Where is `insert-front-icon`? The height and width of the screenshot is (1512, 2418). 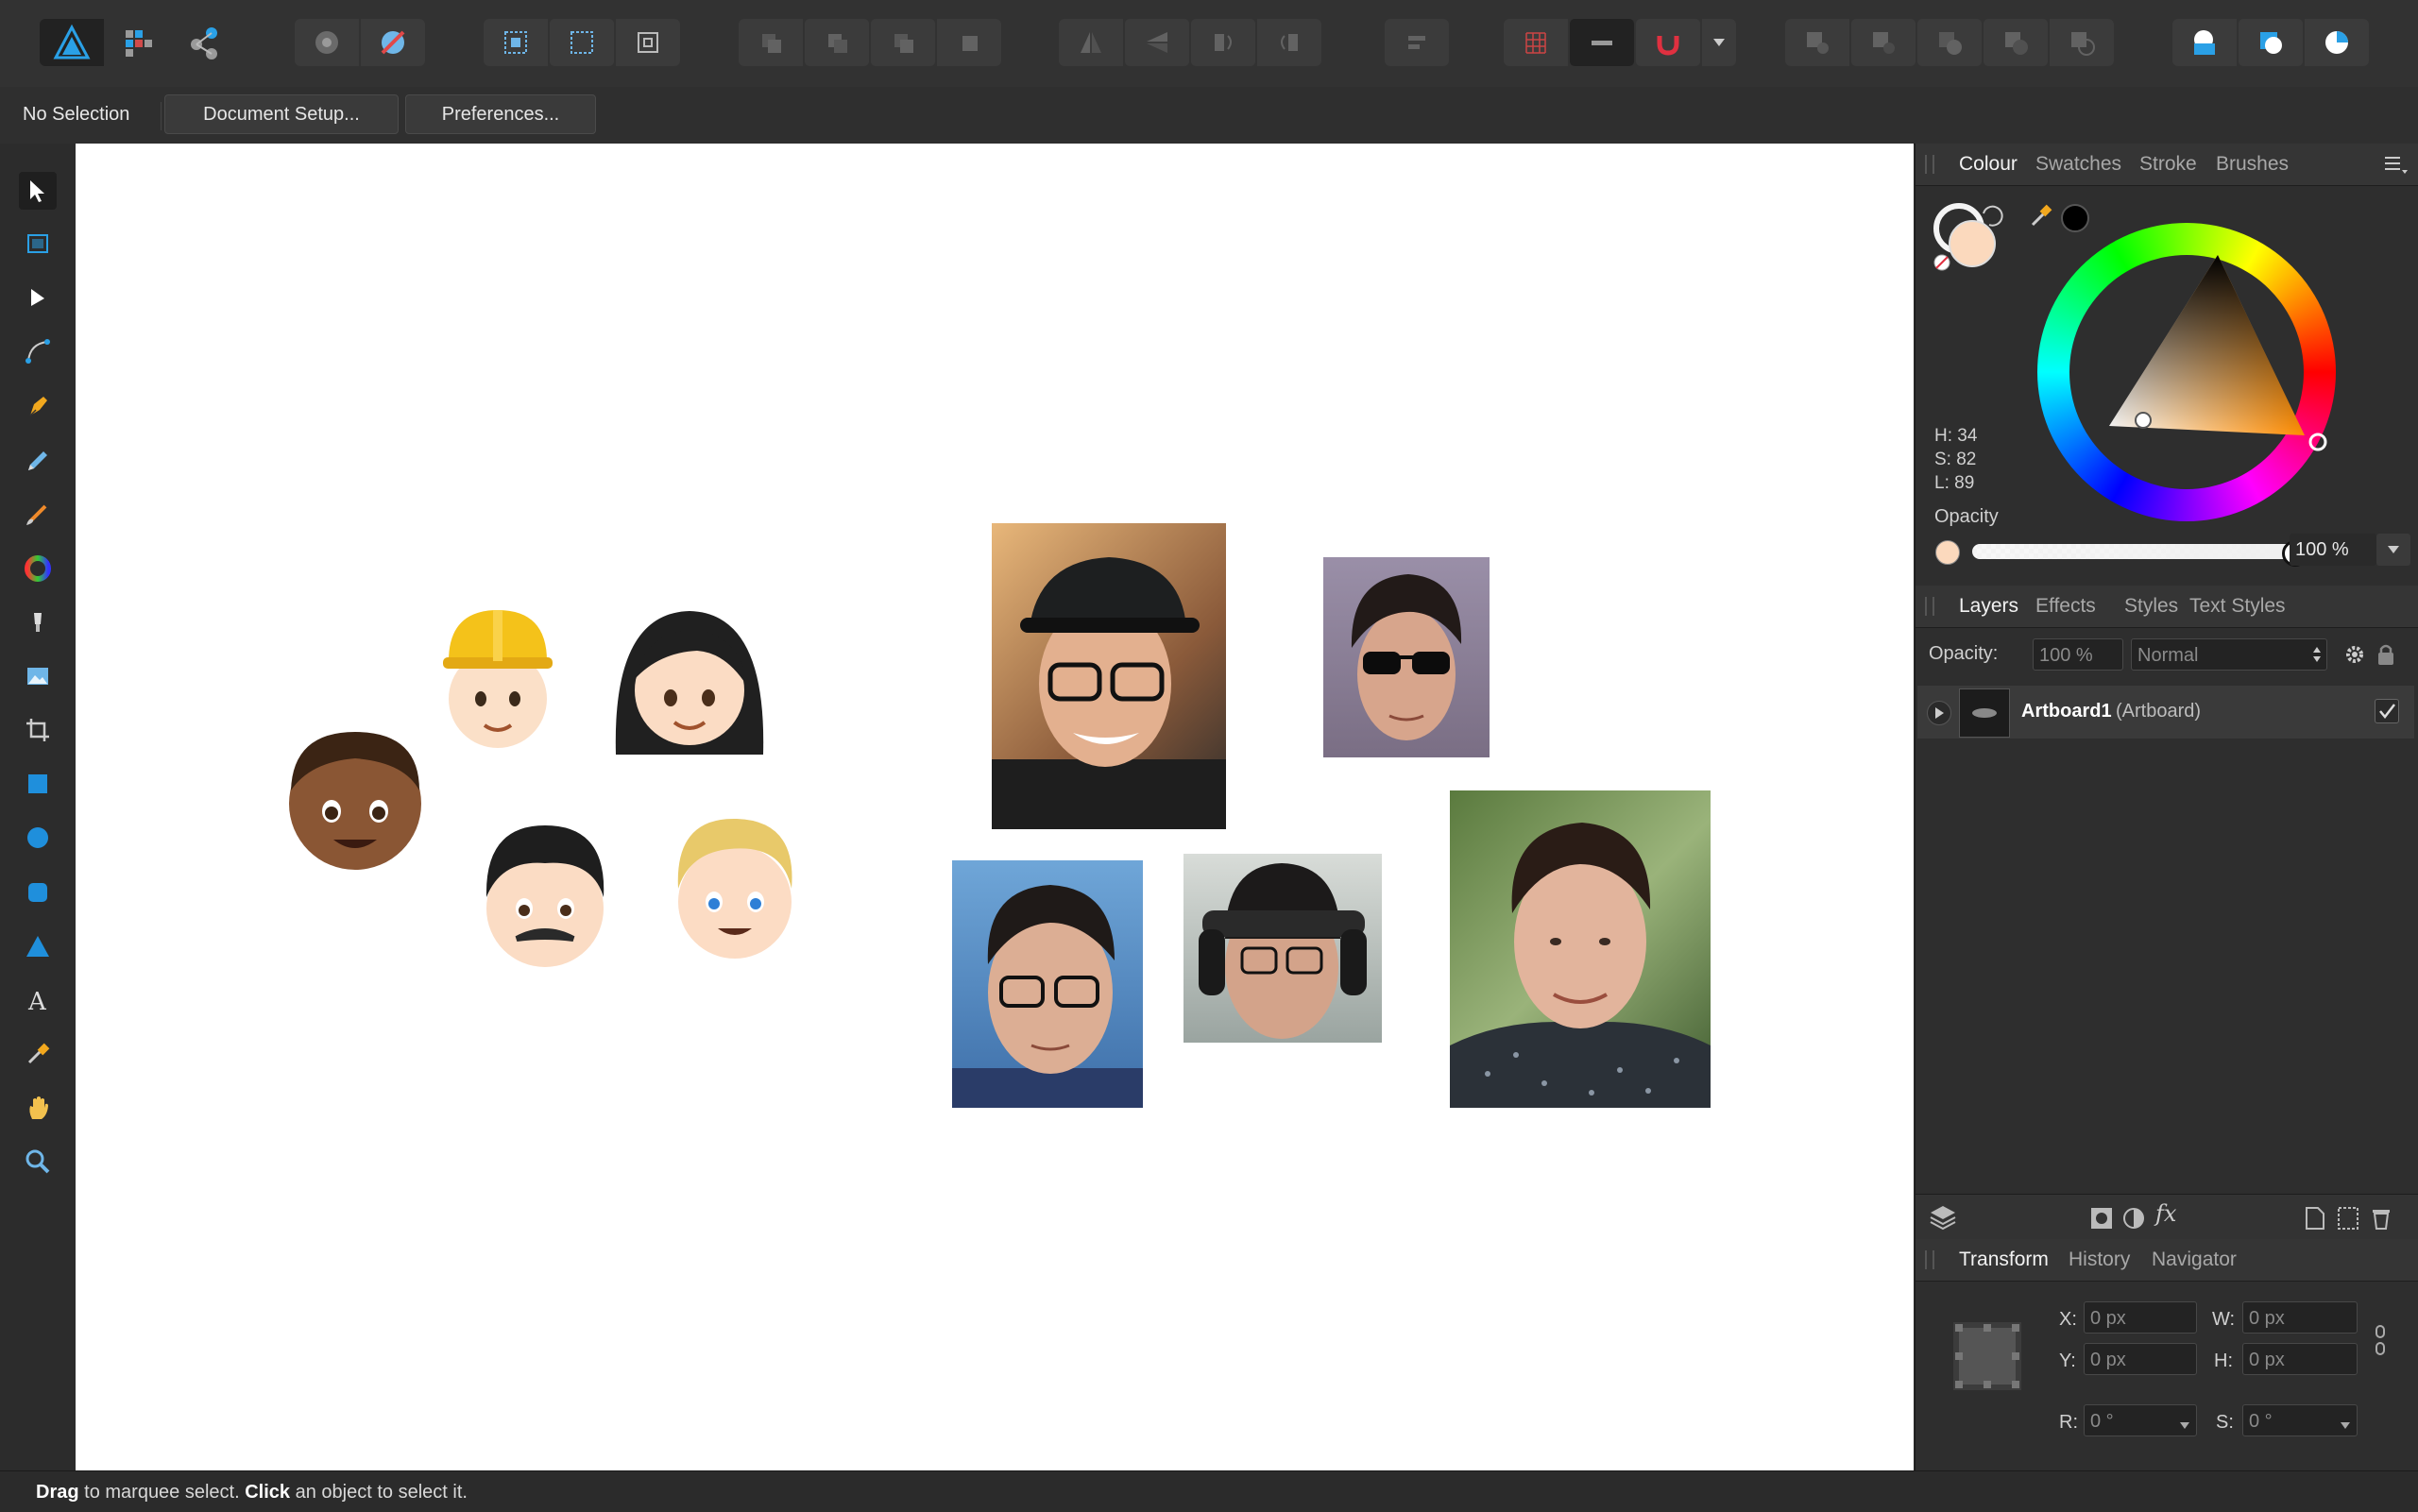
insert-front-icon is located at coordinates (2271, 42).